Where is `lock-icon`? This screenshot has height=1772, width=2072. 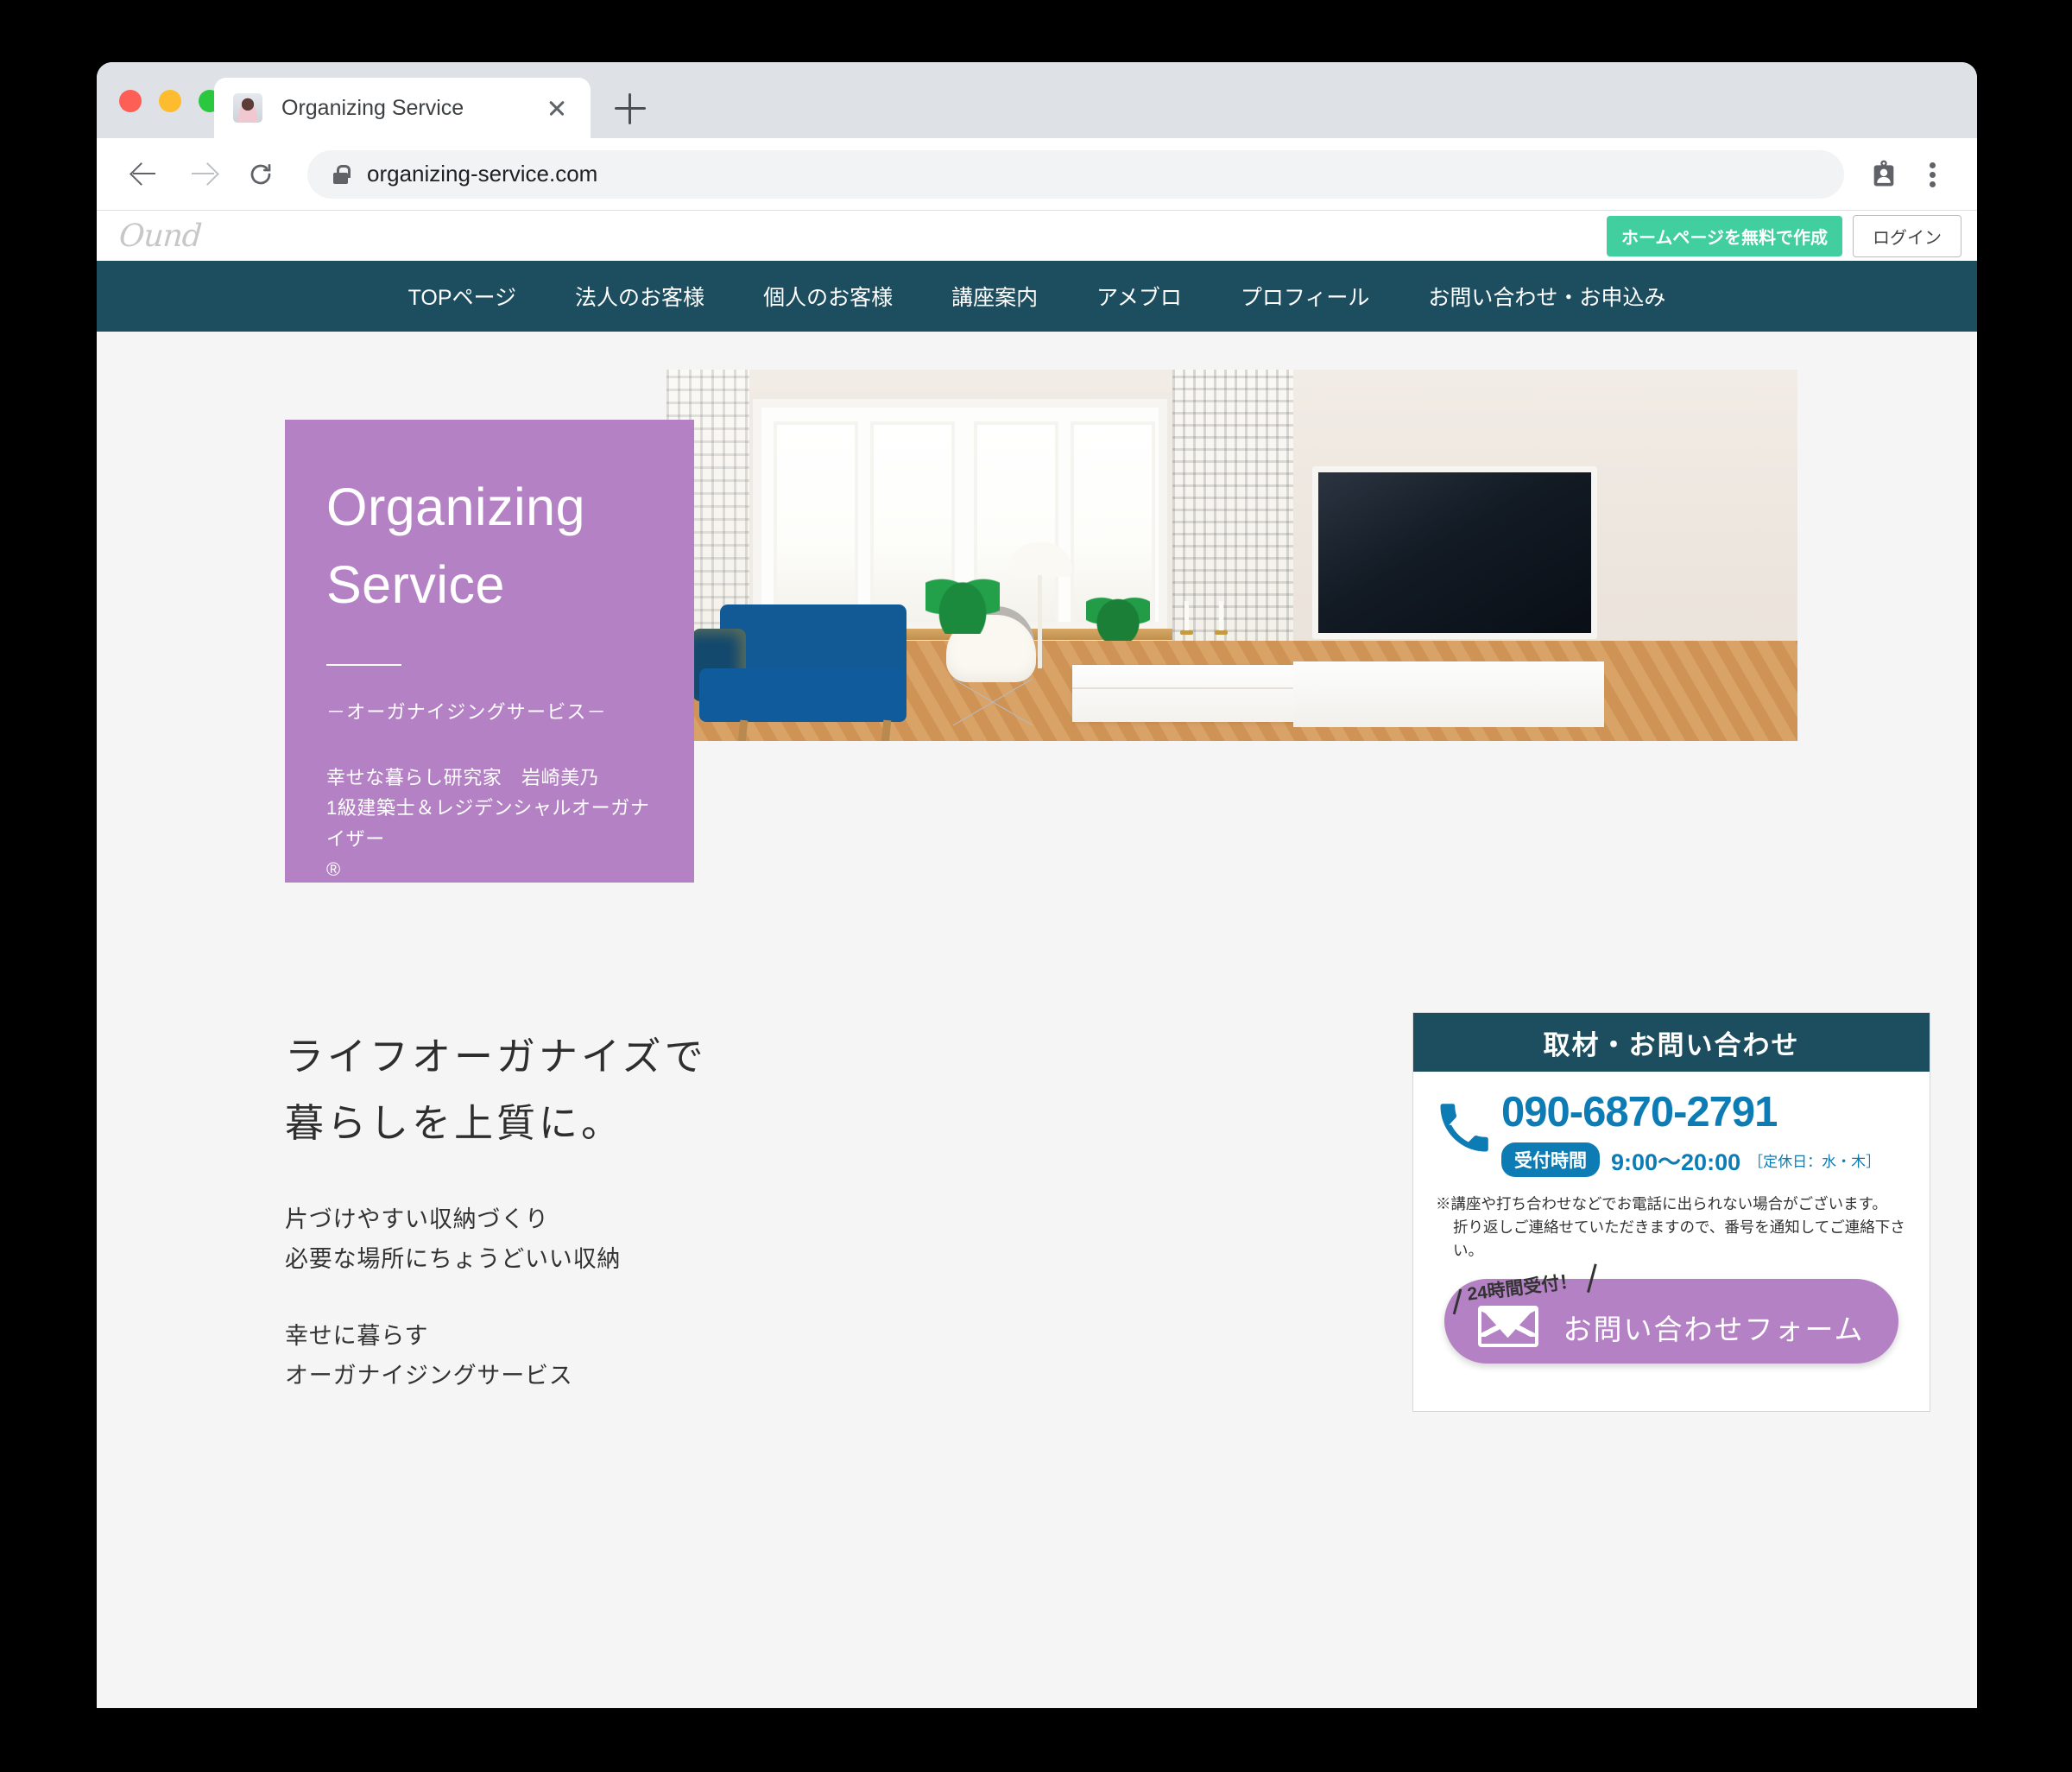
lock-icon is located at coordinates (342, 174).